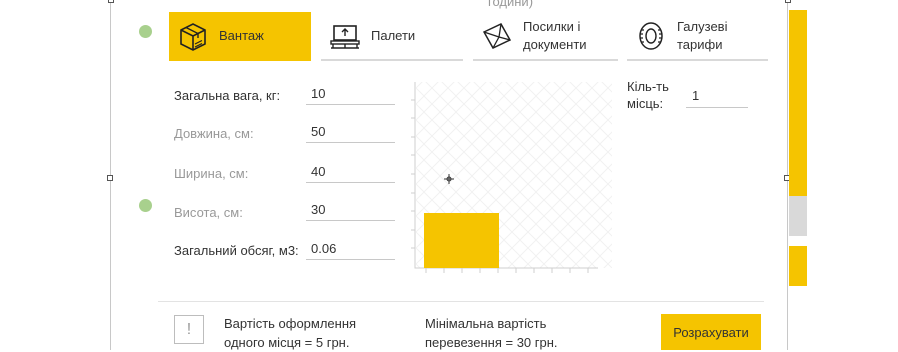 This screenshot has height=352, width=898. I want to click on volume-label: Загальний обсяг, м3:, so click(236, 250).